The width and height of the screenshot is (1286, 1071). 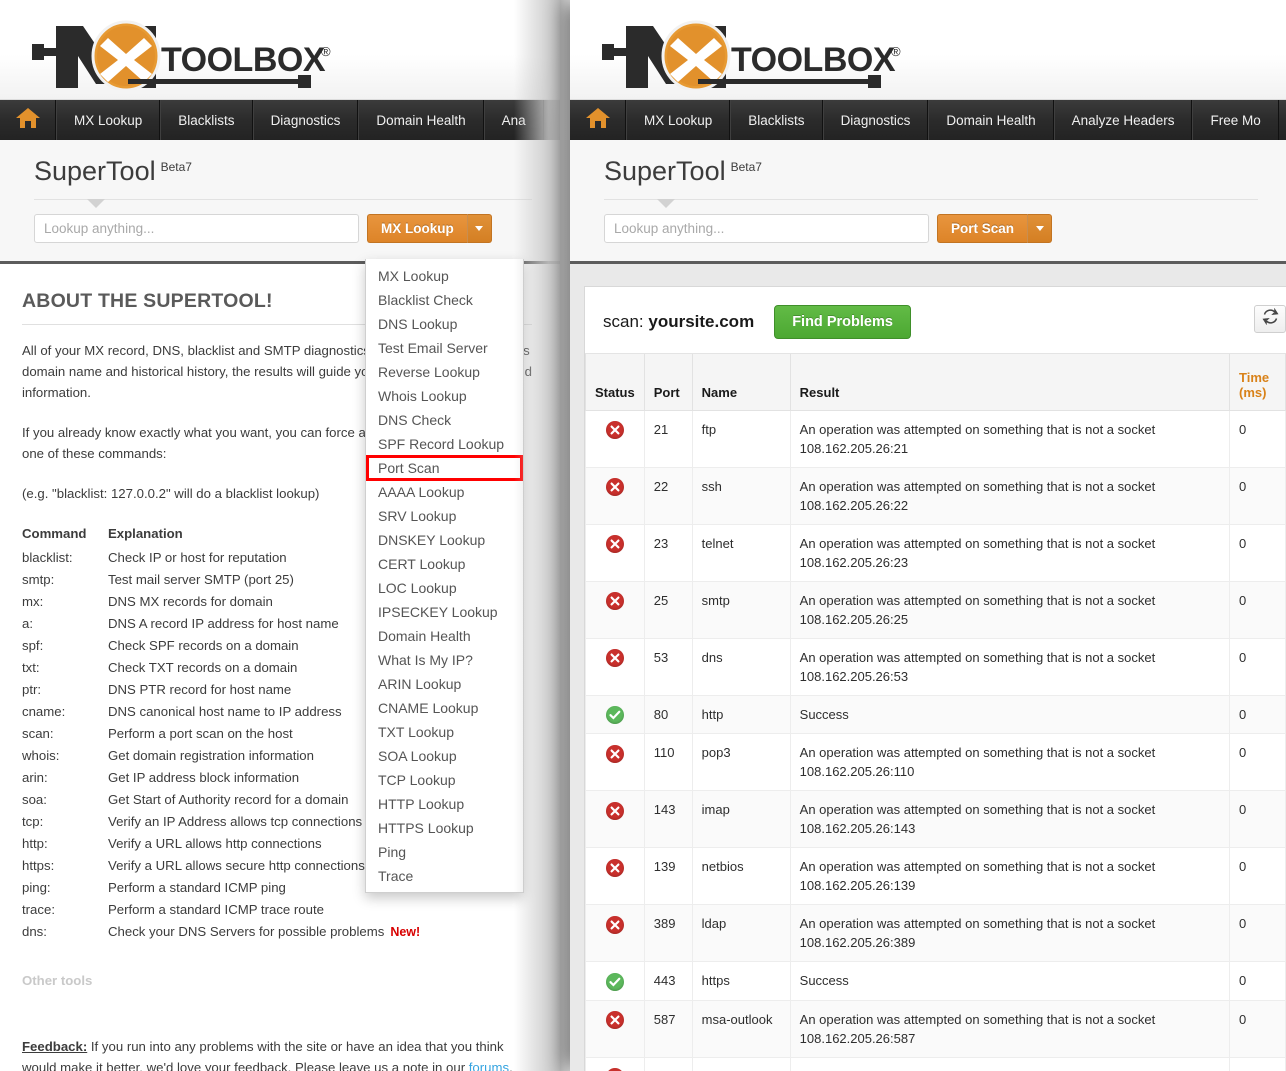 What do you see at coordinates (444, 300) in the screenshot?
I see `dropdown-item-blacklist-check: Blacklist Check` at bounding box center [444, 300].